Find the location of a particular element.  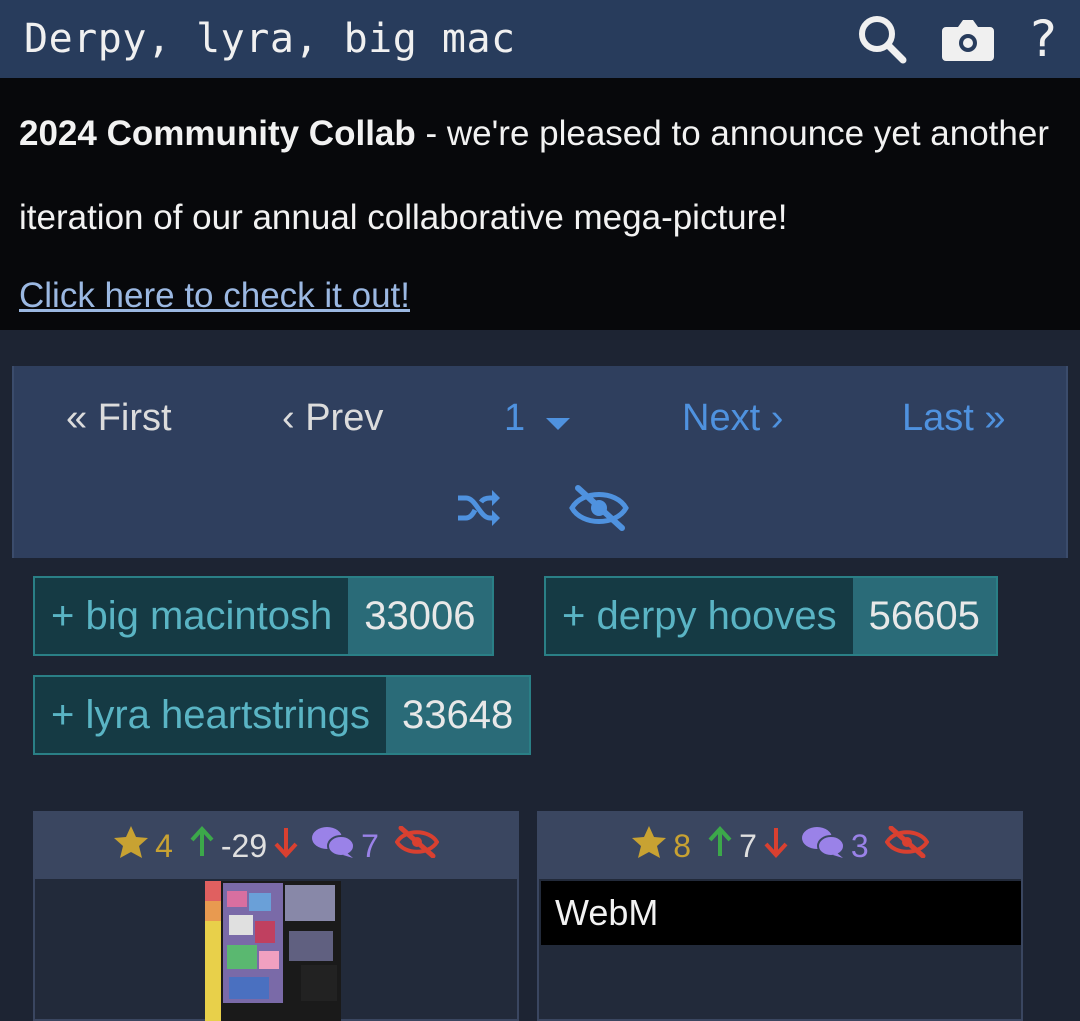

header-icons: ? is located at coordinates (957, 39).